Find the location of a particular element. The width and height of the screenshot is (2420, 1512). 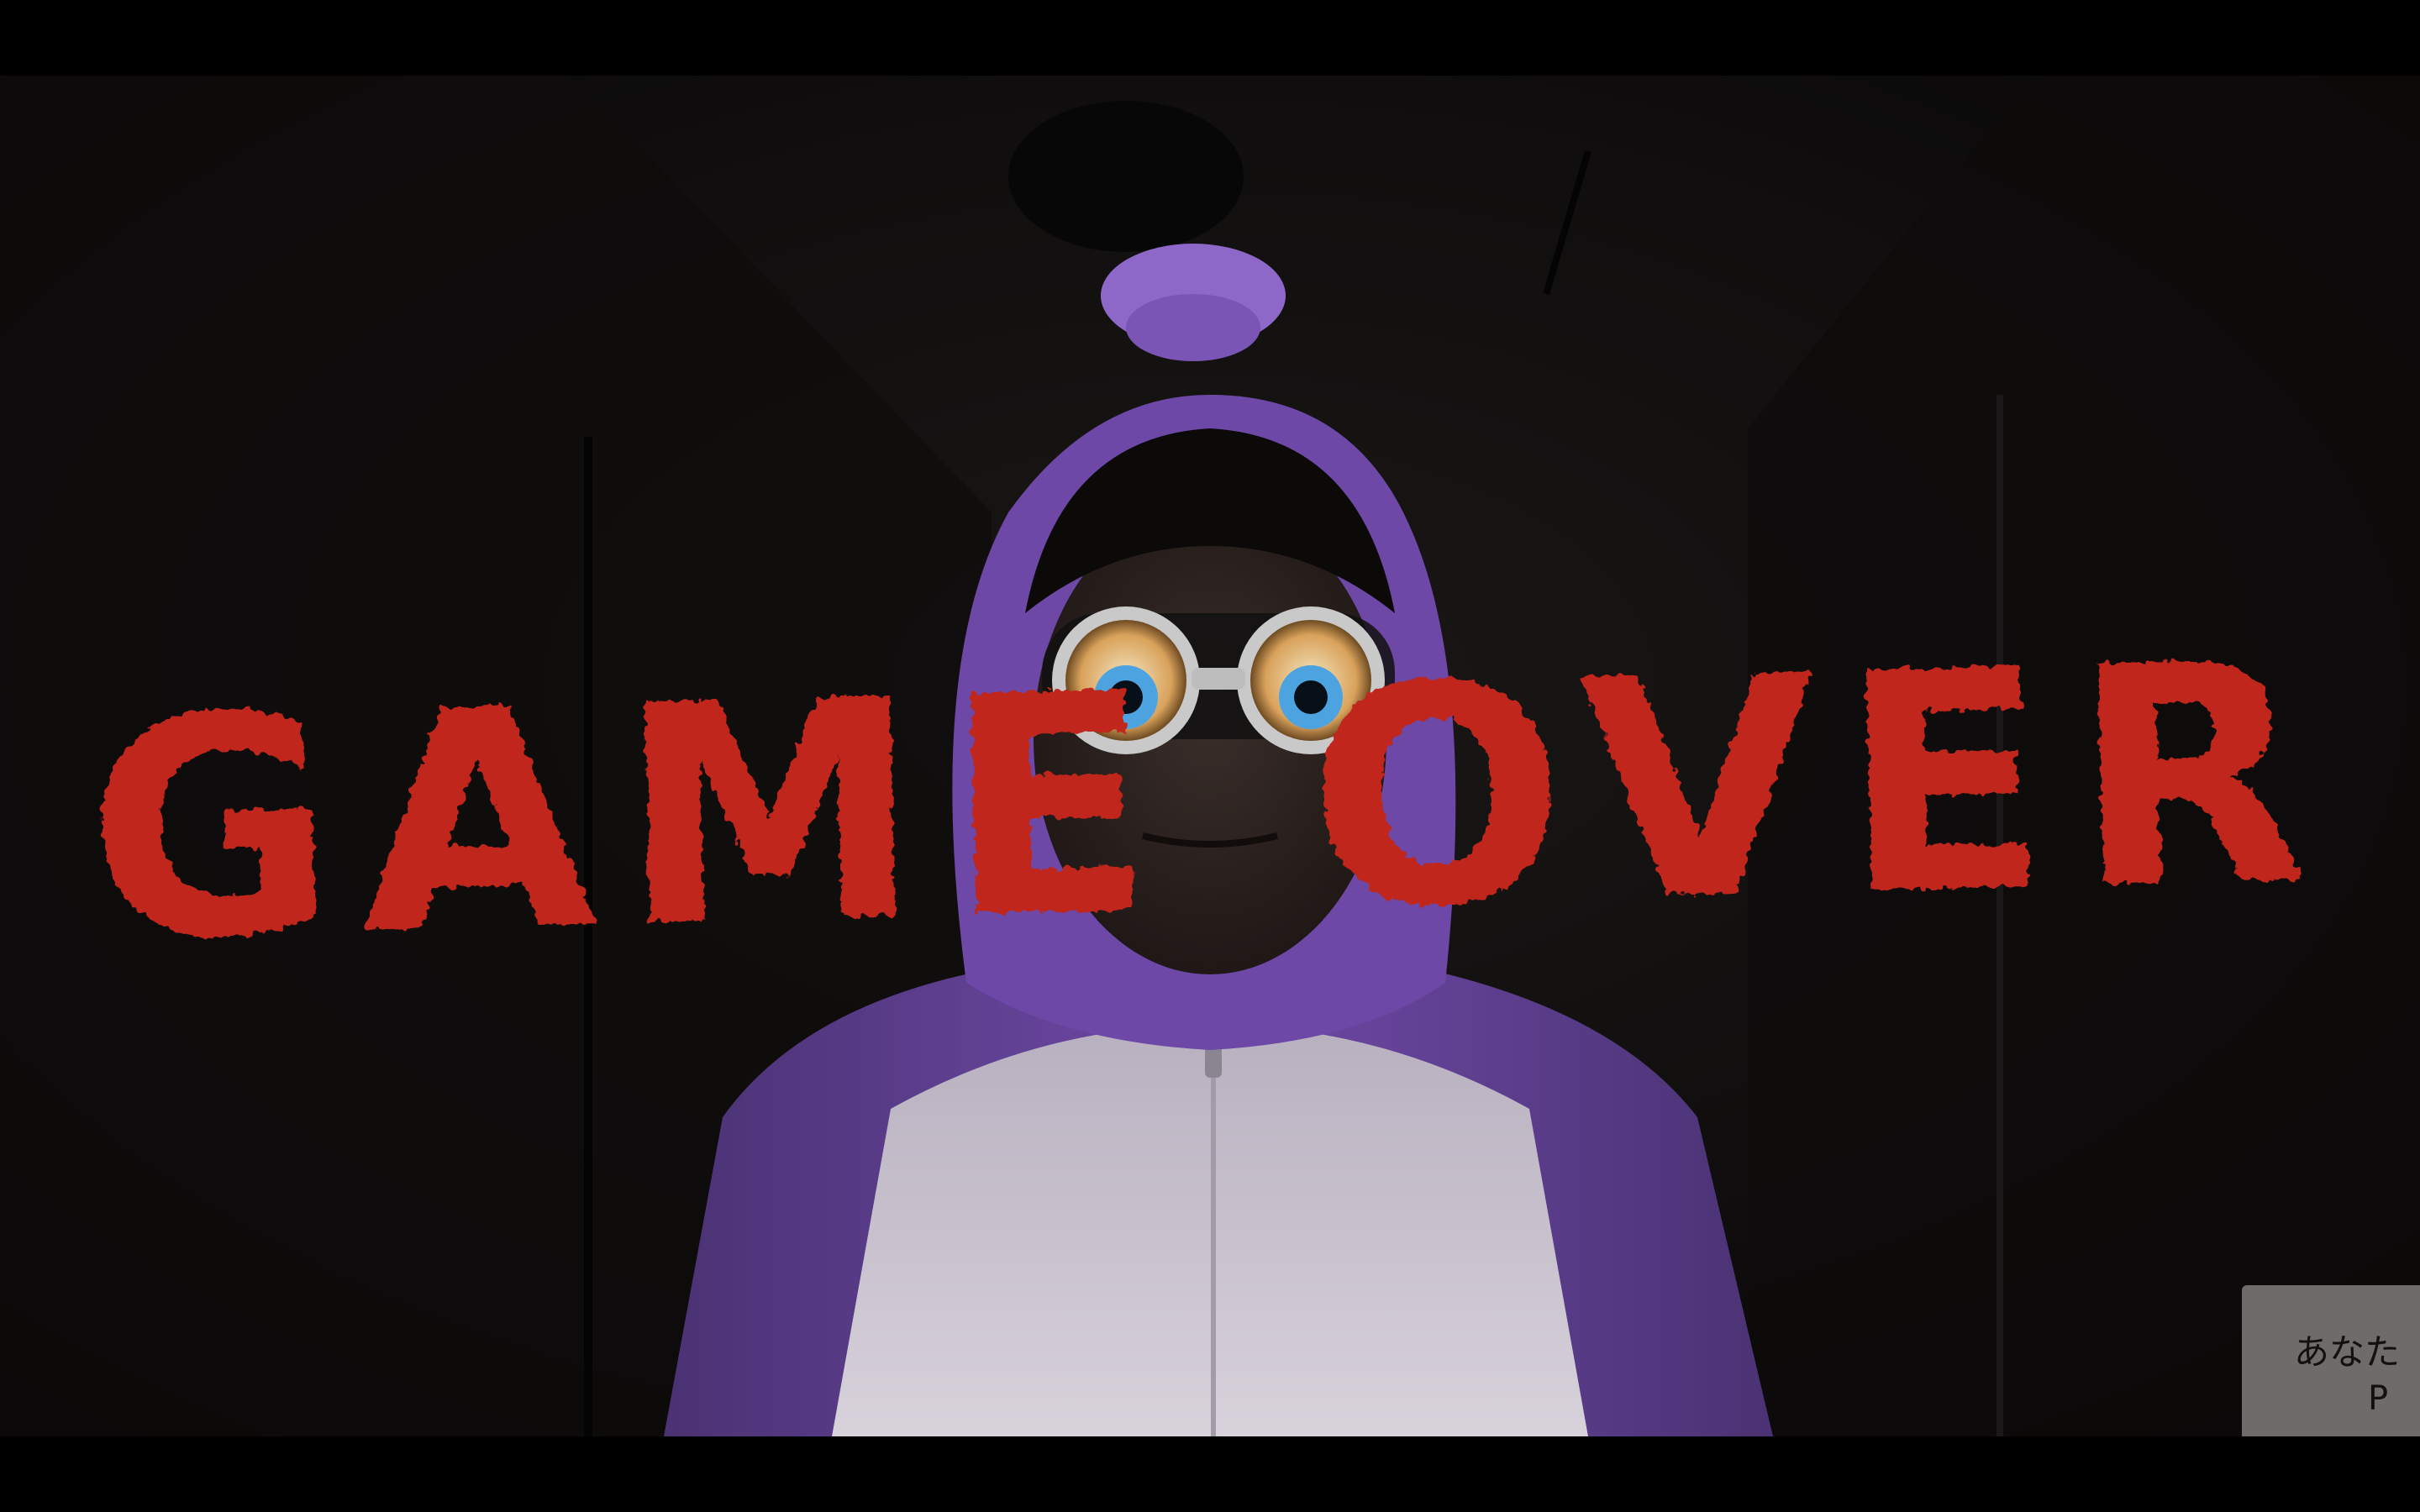

wall-sign-line2: P is located at coordinates (2378, 1398).